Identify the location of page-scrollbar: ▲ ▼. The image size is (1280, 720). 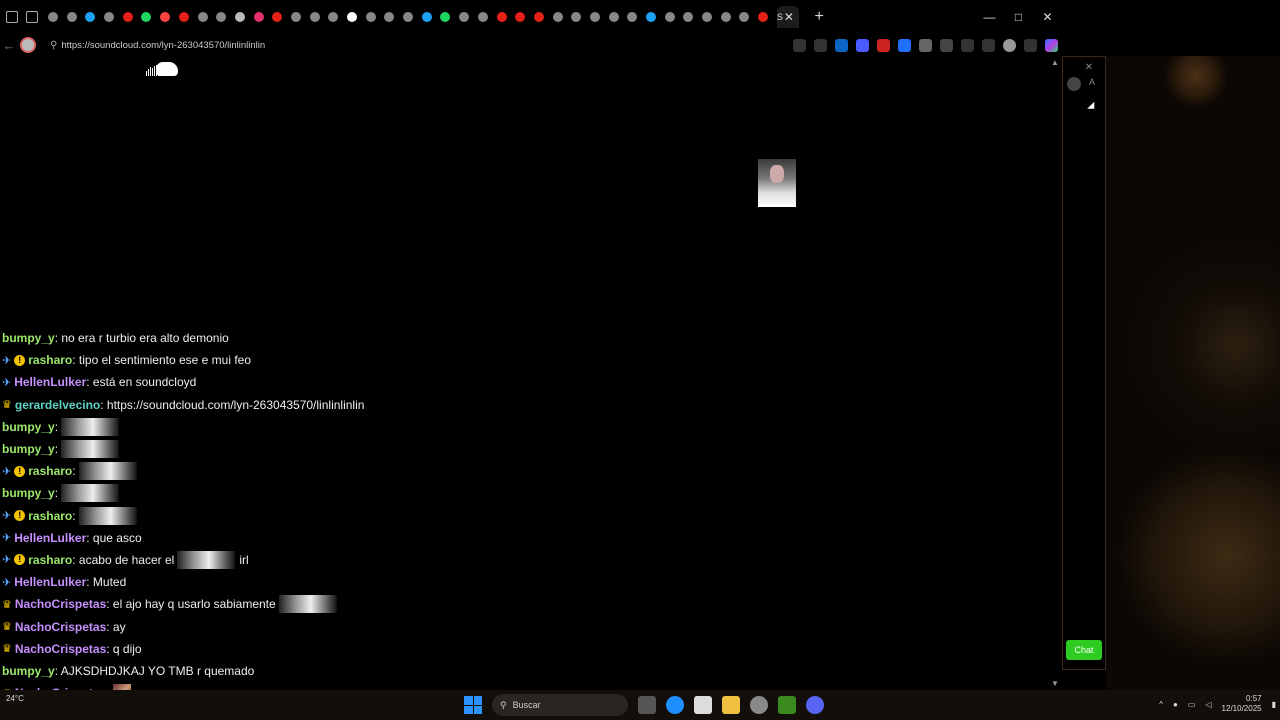
(1055, 373).